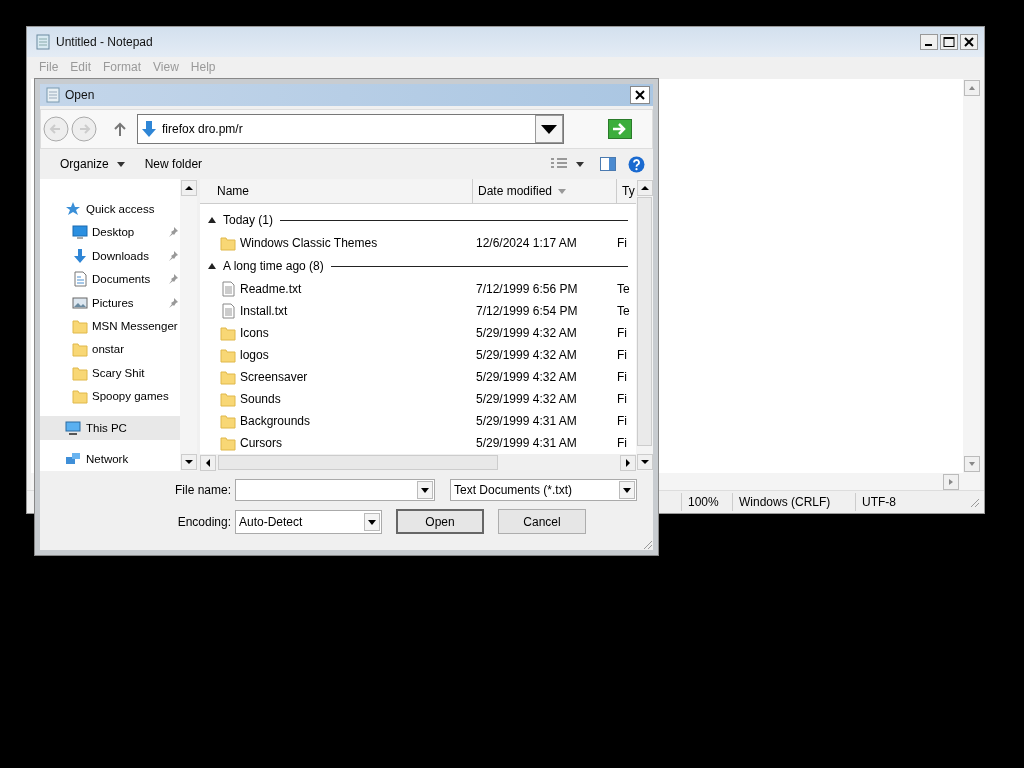 The height and width of the screenshot is (768, 1024). Describe the element at coordinates (559, 164) in the screenshot. I see `view-options-icon` at that location.